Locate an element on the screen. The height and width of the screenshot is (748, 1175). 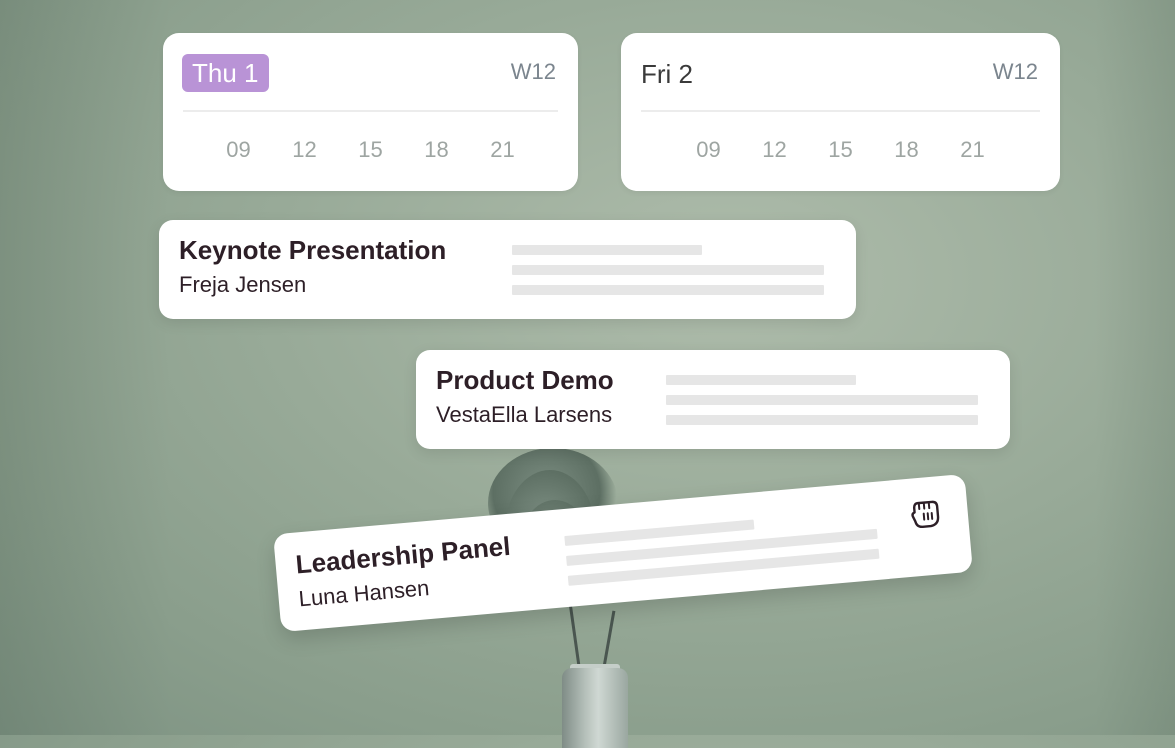
background-shade-left is located at coordinates (85, 367).